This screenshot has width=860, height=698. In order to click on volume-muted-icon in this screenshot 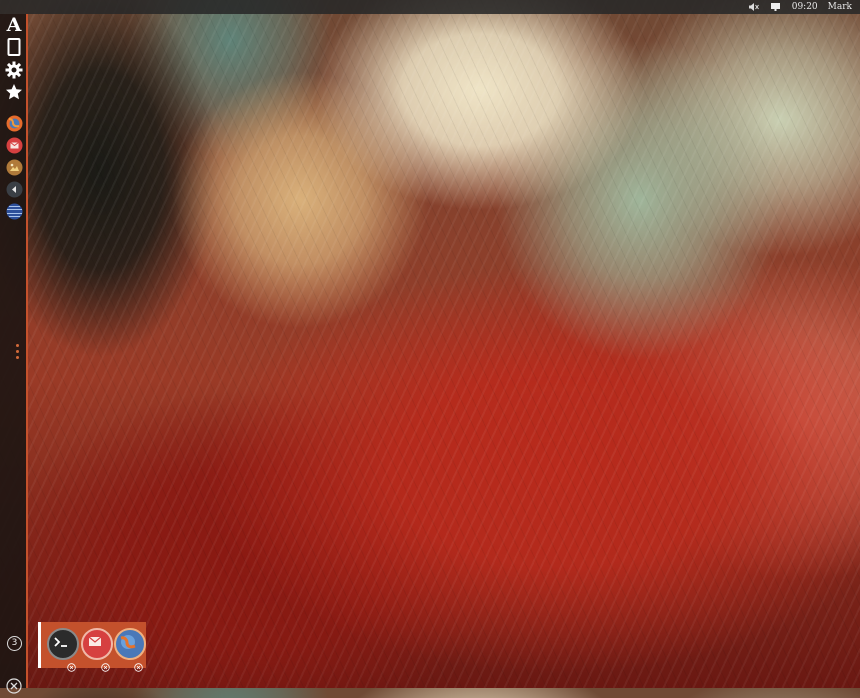, I will do `click(754, 7)`.